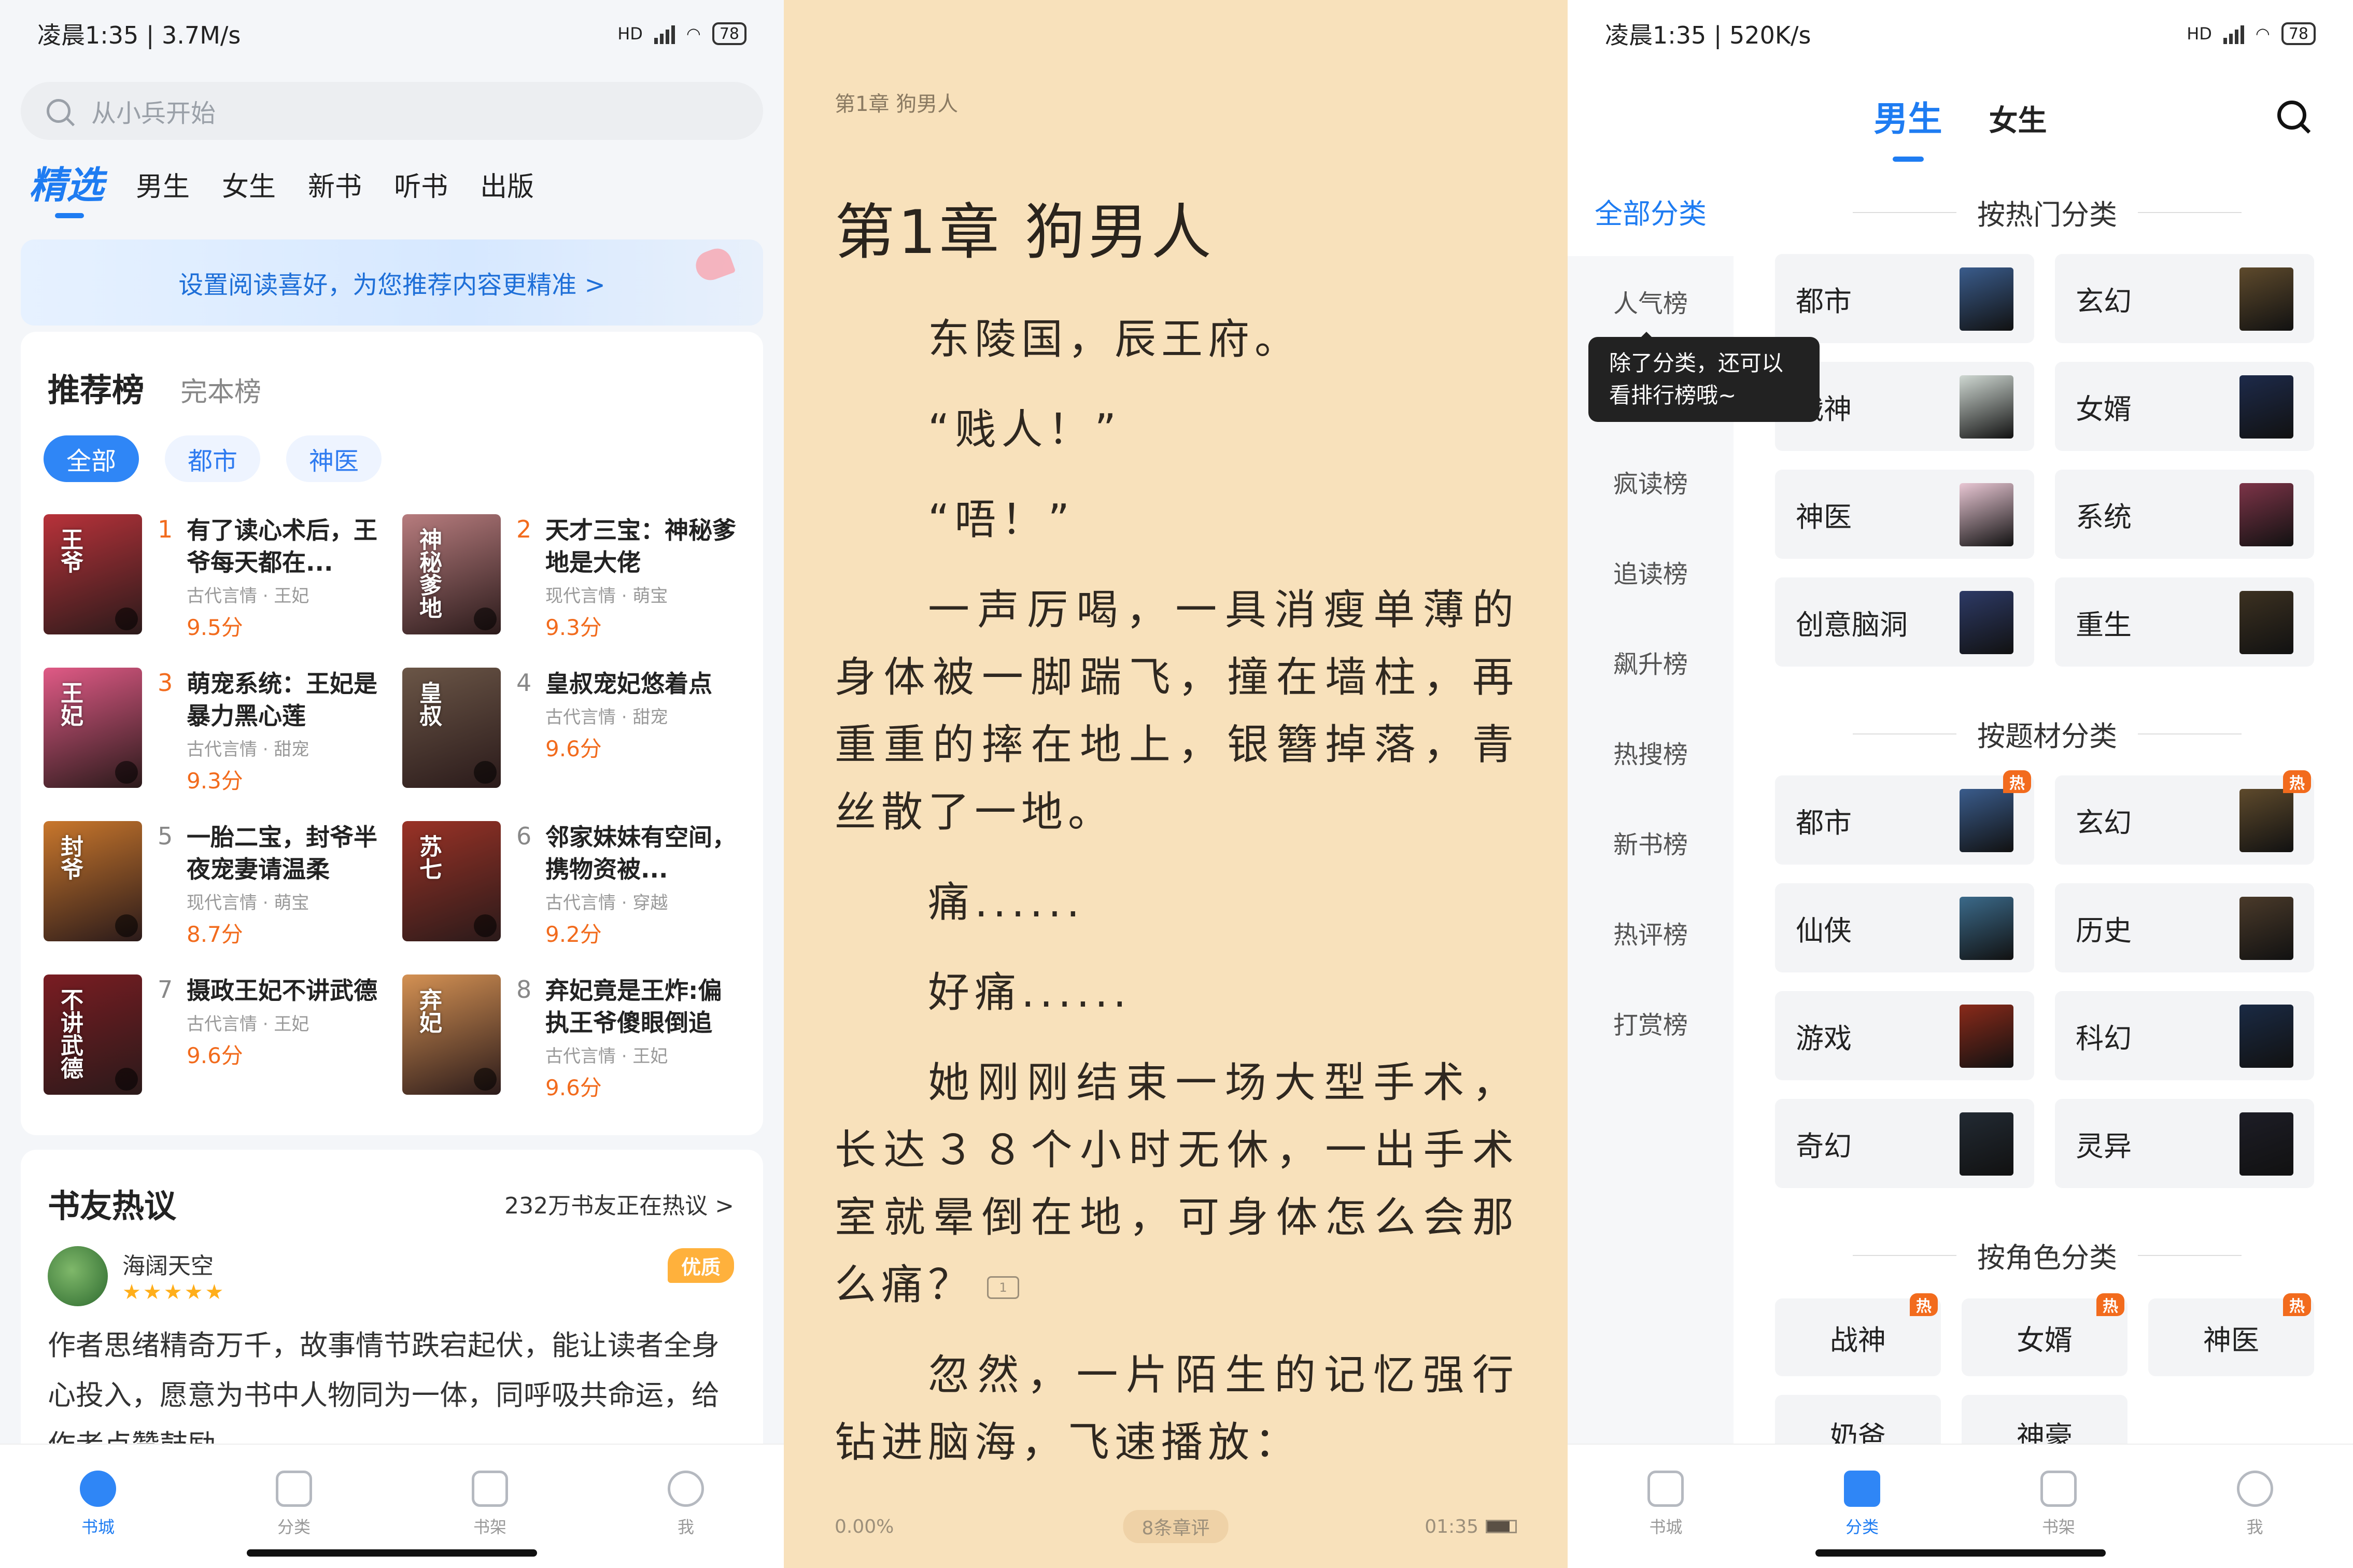  Describe the element at coordinates (1904, 514) in the screenshot. I see `category-card: 神医` at that location.